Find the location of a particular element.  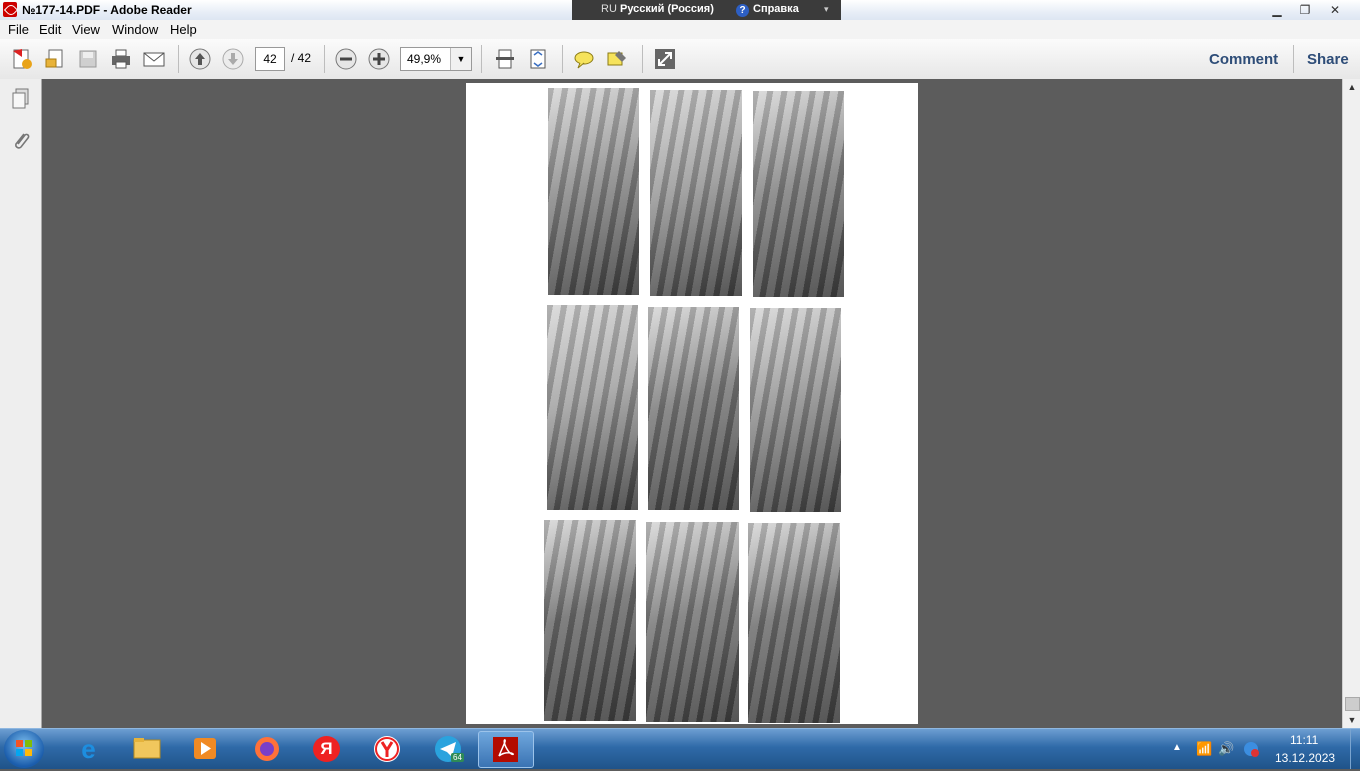

vertical-scrollbar: ▲ ▼ is located at coordinates (1351, 403).